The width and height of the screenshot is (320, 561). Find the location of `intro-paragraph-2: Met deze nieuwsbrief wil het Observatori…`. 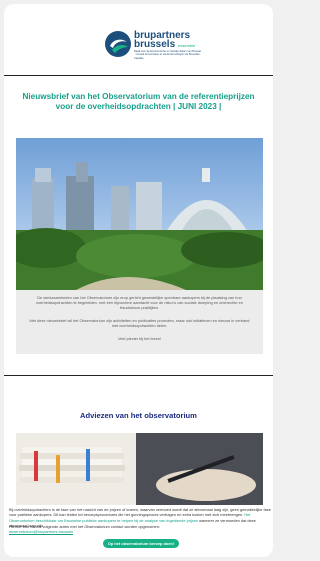

intro-paragraph-2: Met deze nieuwsbrief wil het Observatori… is located at coordinates (139, 323).